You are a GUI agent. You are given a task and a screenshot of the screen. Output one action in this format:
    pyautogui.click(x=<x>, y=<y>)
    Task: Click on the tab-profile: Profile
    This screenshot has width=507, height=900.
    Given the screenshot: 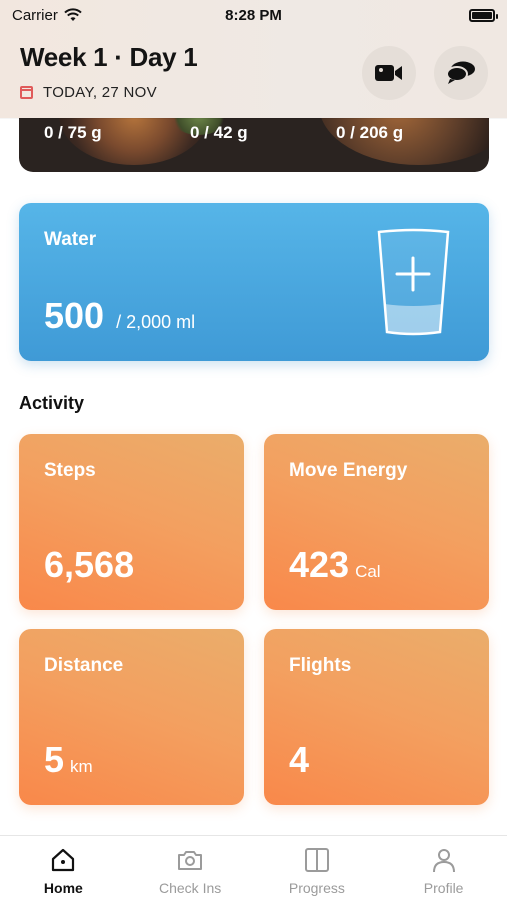 What is the action you would take?
    pyautogui.click(x=443, y=868)
    